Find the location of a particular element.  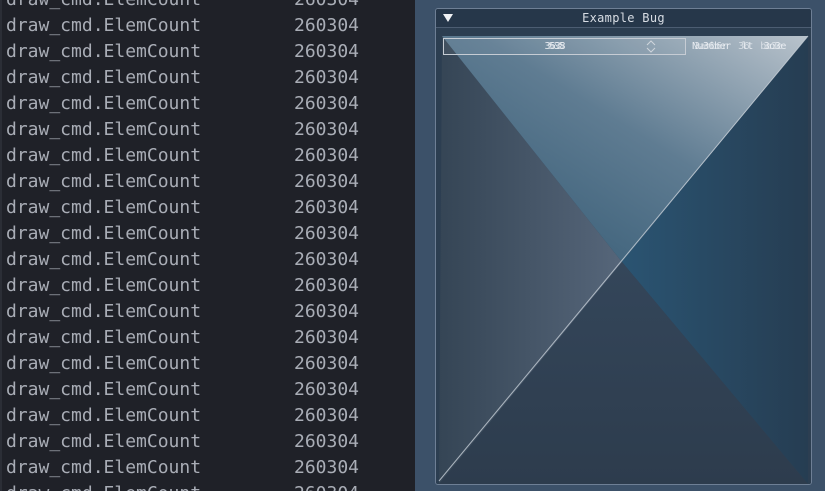

window-title-bar: Example Bug is located at coordinates (623, 18).